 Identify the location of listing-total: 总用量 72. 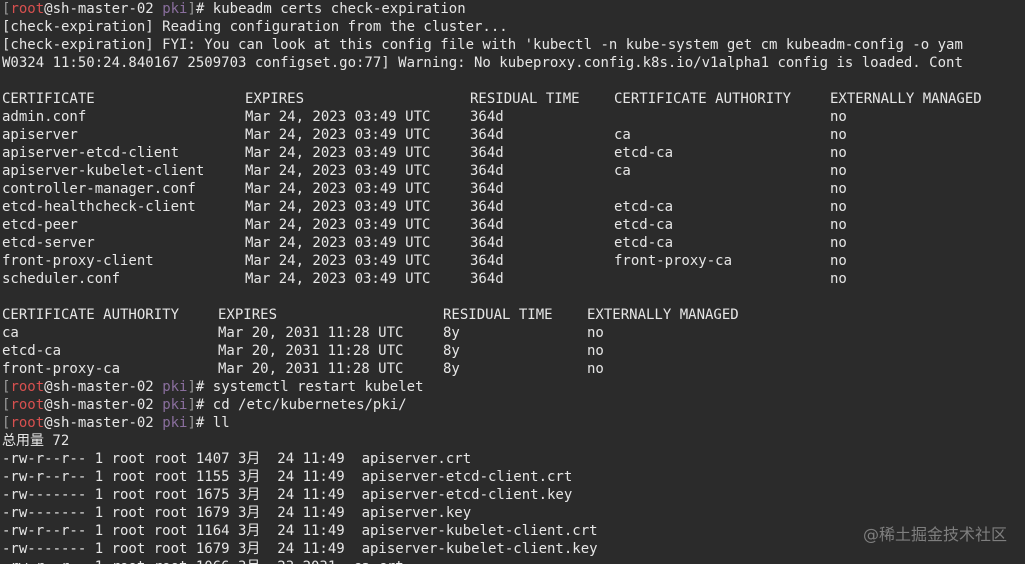
(36, 441).